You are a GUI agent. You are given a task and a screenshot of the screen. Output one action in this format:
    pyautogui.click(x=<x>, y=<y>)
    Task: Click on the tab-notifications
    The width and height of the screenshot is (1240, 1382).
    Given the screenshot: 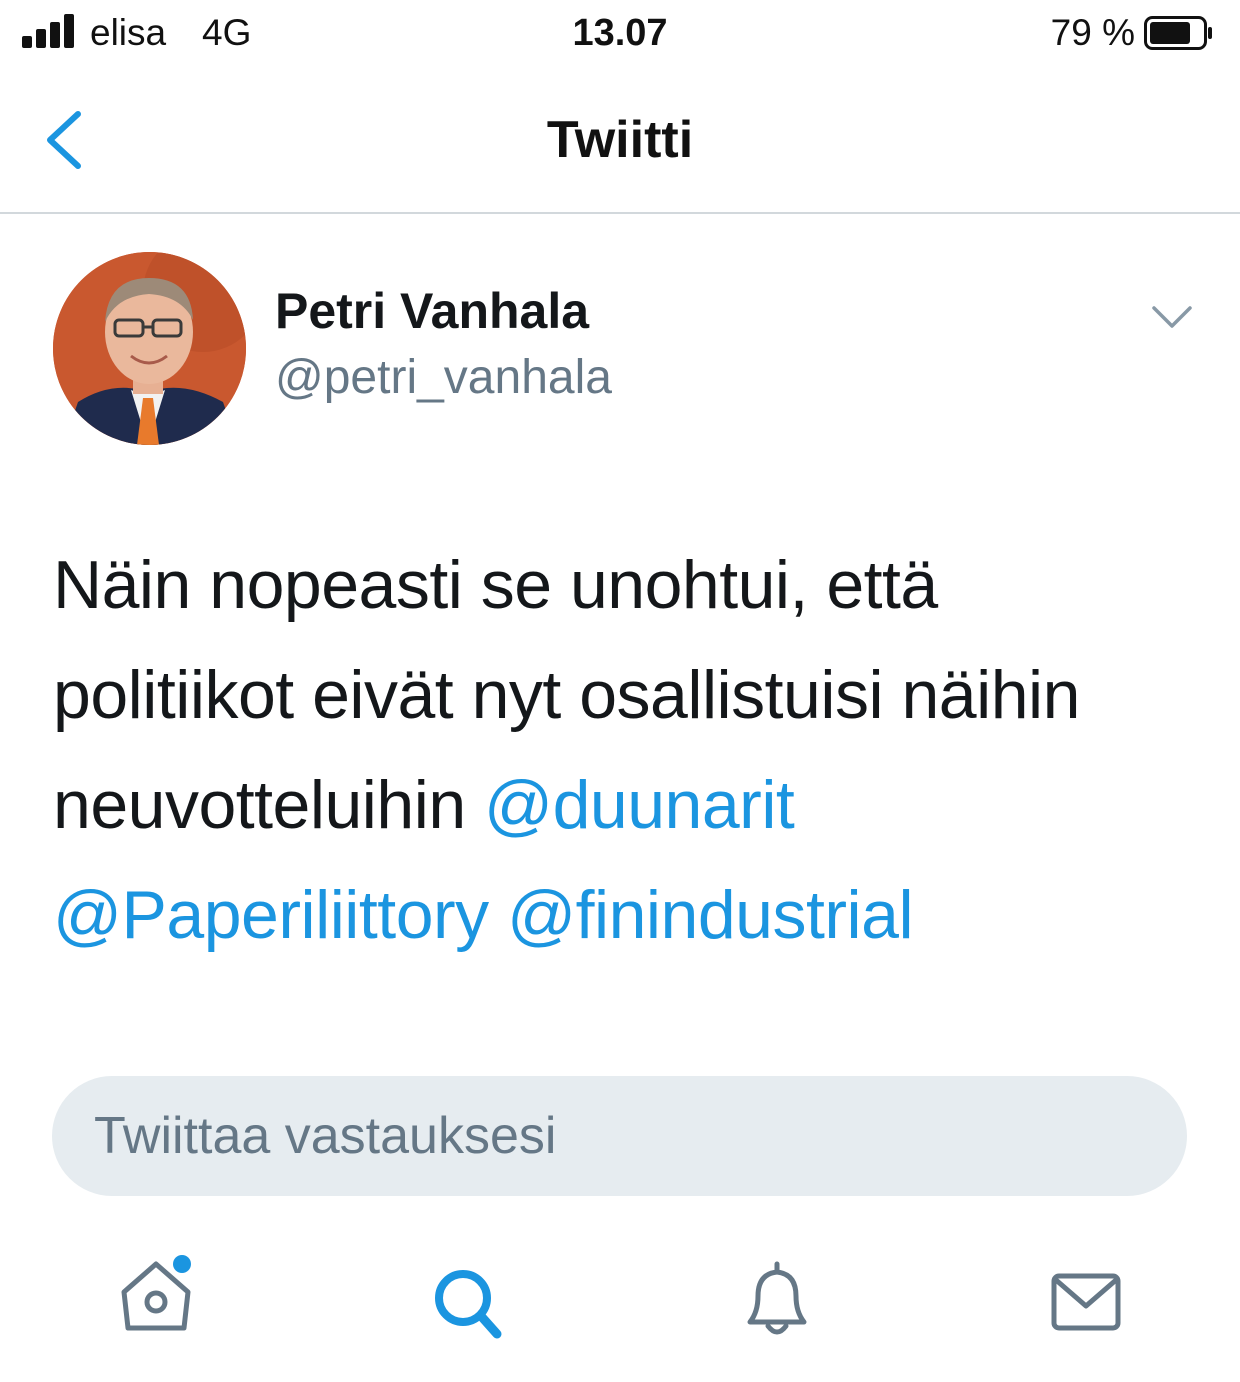 What is the action you would take?
    pyautogui.click(x=777, y=1300)
    